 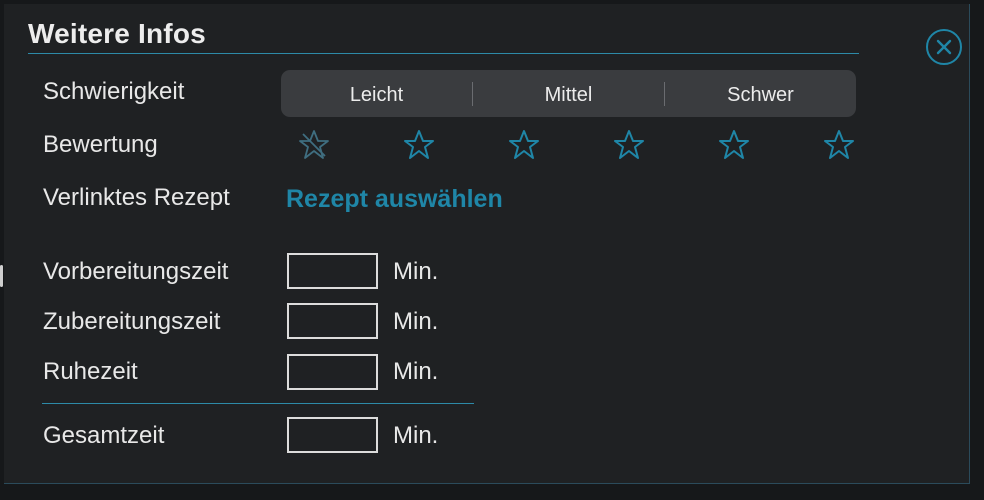 What do you see at coordinates (1, 276) in the screenshot?
I see `background-edge-glyph` at bounding box center [1, 276].